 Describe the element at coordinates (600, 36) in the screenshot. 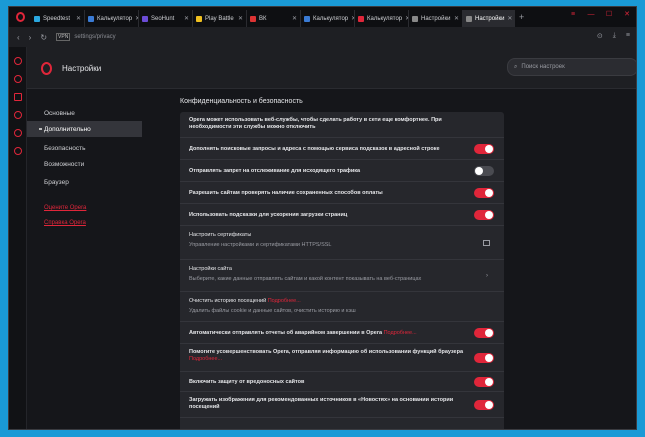

I see `snapshot-icon: ⊙` at that location.